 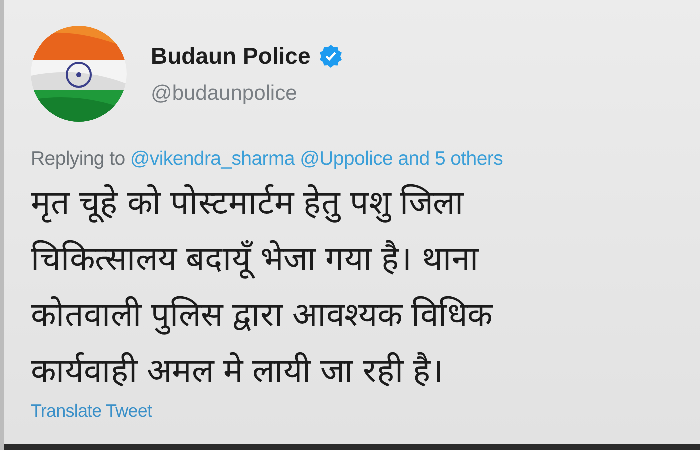 What do you see at coordinates (262, 316) in the screenshot?
I see `tweet-text-line: कोतवाली पुलिस द्वारा आवश्यक विधिक` at bounding box center [262, 316].